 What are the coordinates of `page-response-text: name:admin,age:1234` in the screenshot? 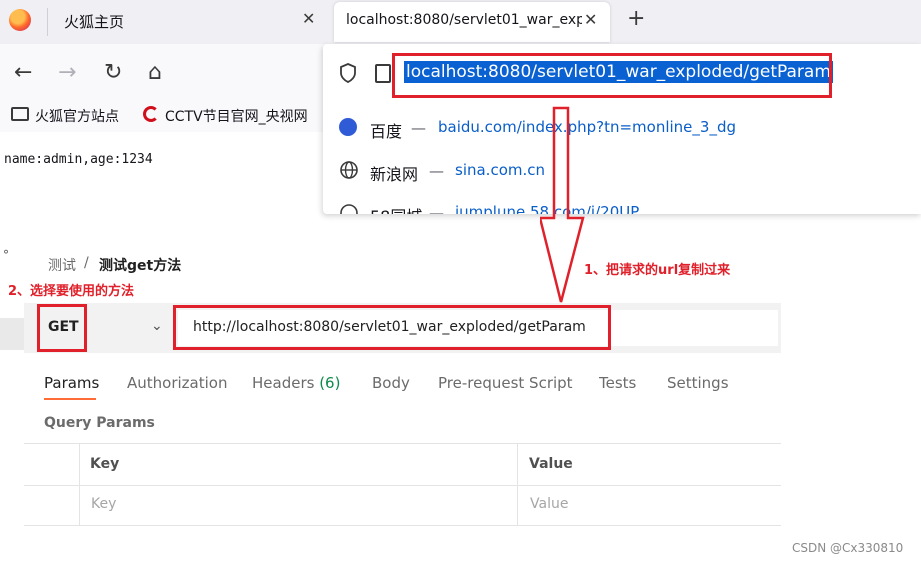 It's located at (78, 159).